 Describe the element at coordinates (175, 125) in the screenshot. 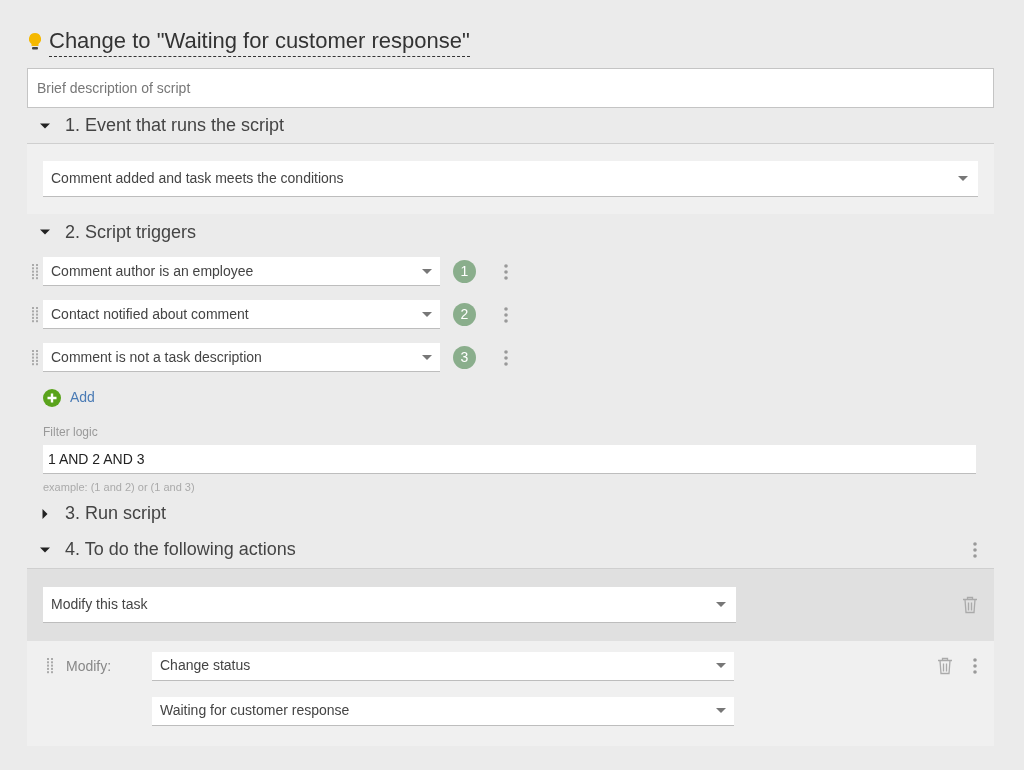

I see `section-heading: 1. Event that runs the script` at that location.